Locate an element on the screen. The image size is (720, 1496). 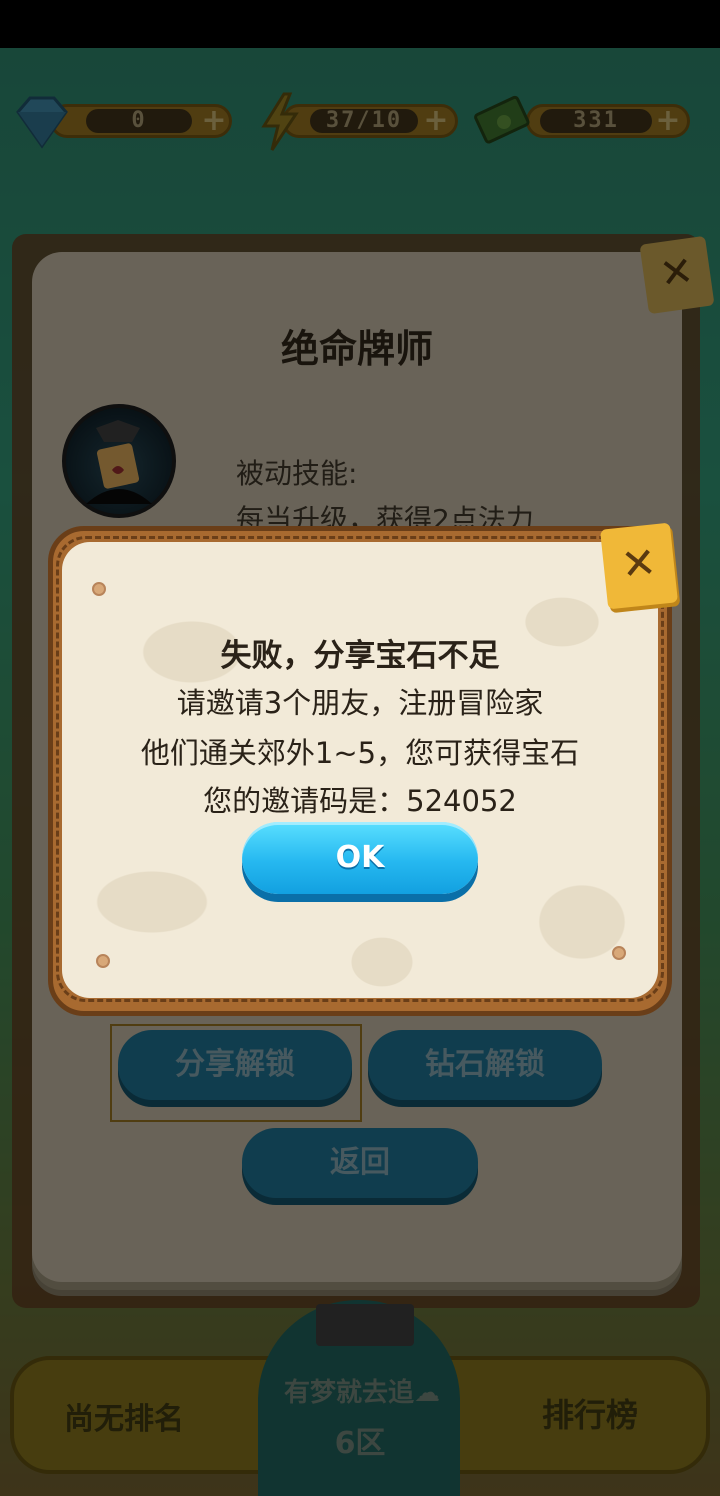
status-bar is located at coordinates (360, 24).